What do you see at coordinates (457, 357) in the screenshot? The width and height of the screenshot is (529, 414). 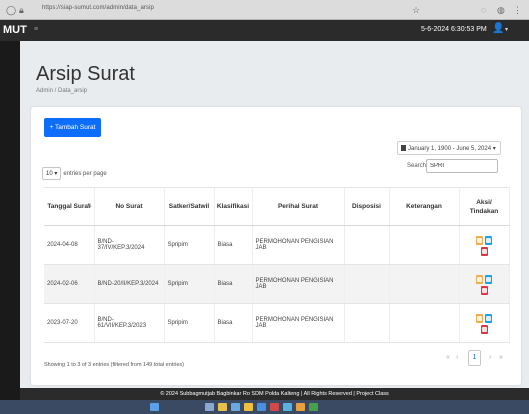 I see `prev-page-button: ‹` at bounding box center [457, 357].